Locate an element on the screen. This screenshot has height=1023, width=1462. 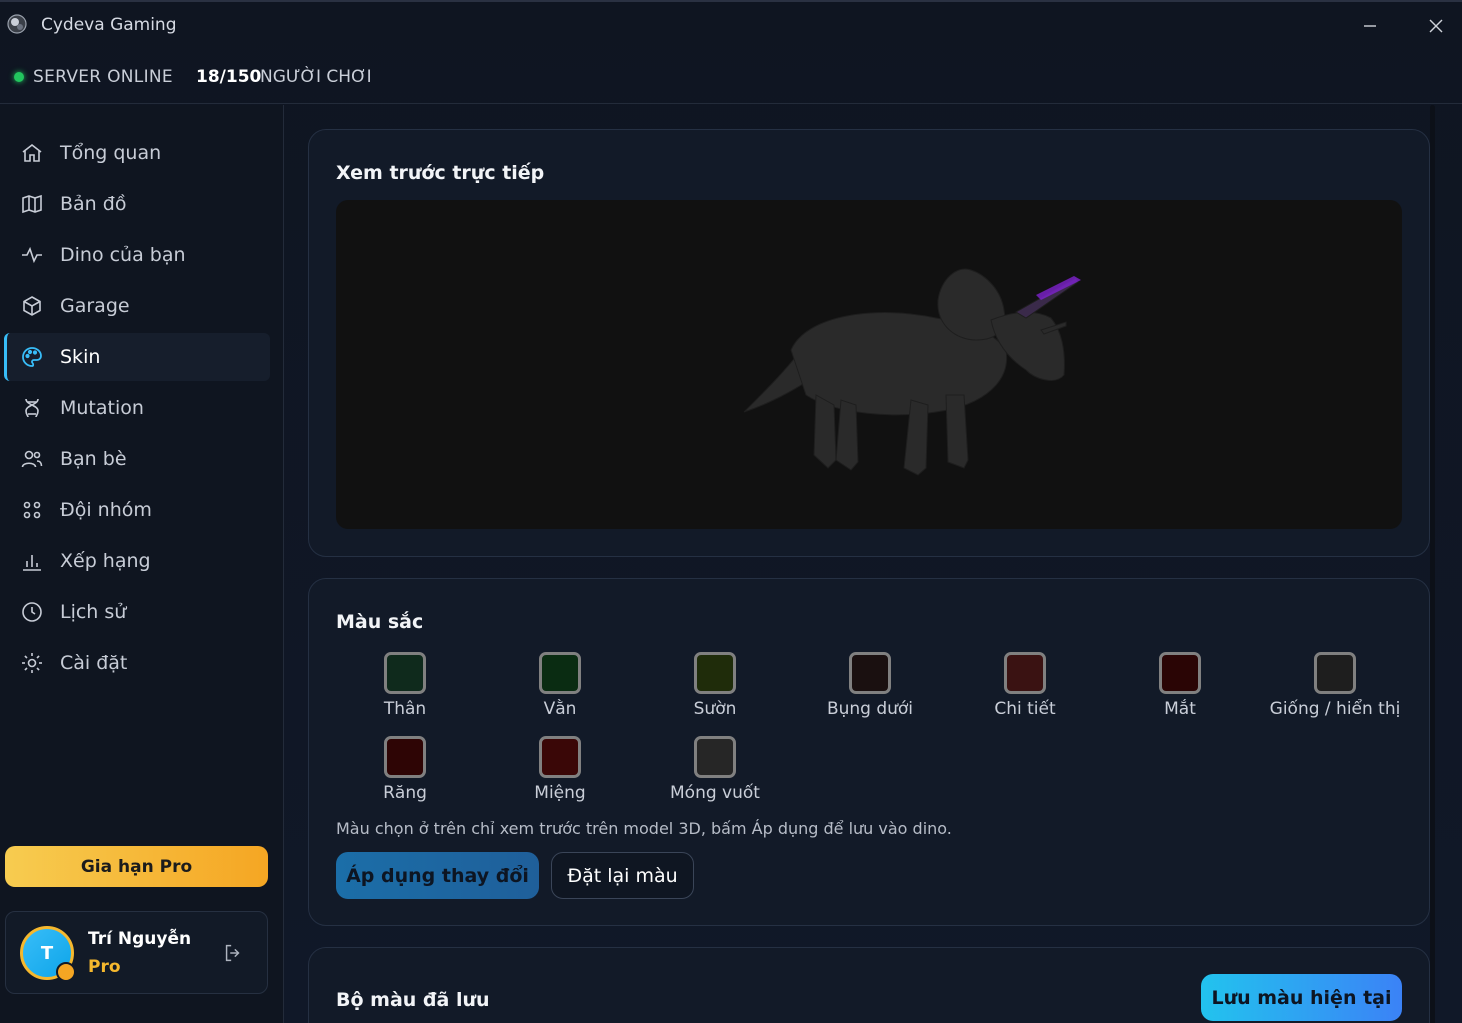
swatch-label: Sườn is located at coordinates (715, 709).